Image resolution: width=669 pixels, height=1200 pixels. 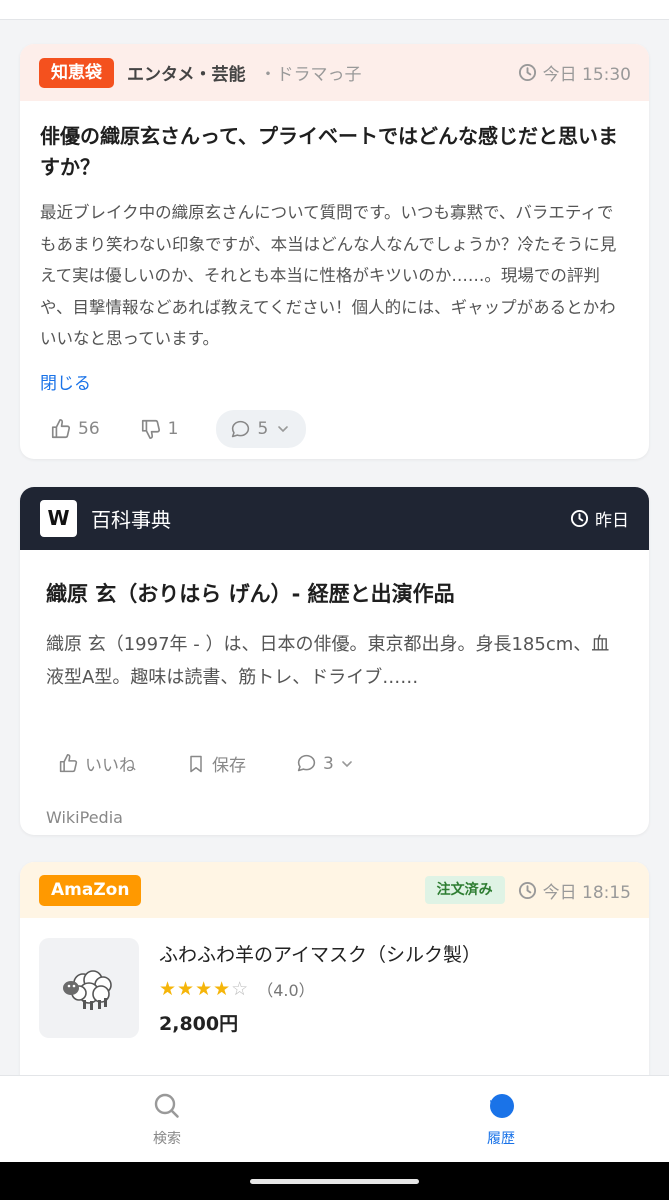 What do you see at coordinates (89, 429) in the screenshot?
I see `like-count: 56` at bounding box center [89, 429].